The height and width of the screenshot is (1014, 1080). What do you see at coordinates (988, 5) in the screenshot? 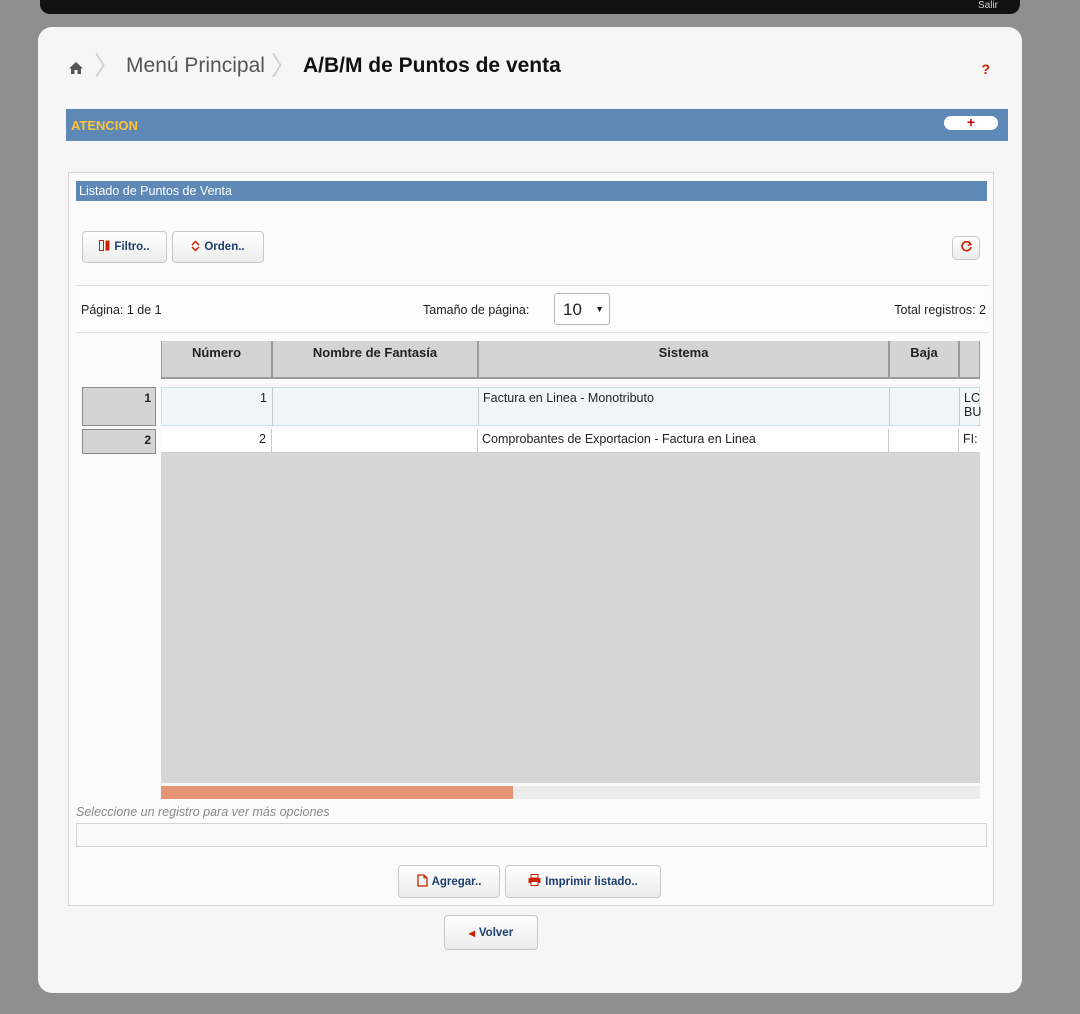
I see `logout-link: Salir` at bounding box center [988, 5].